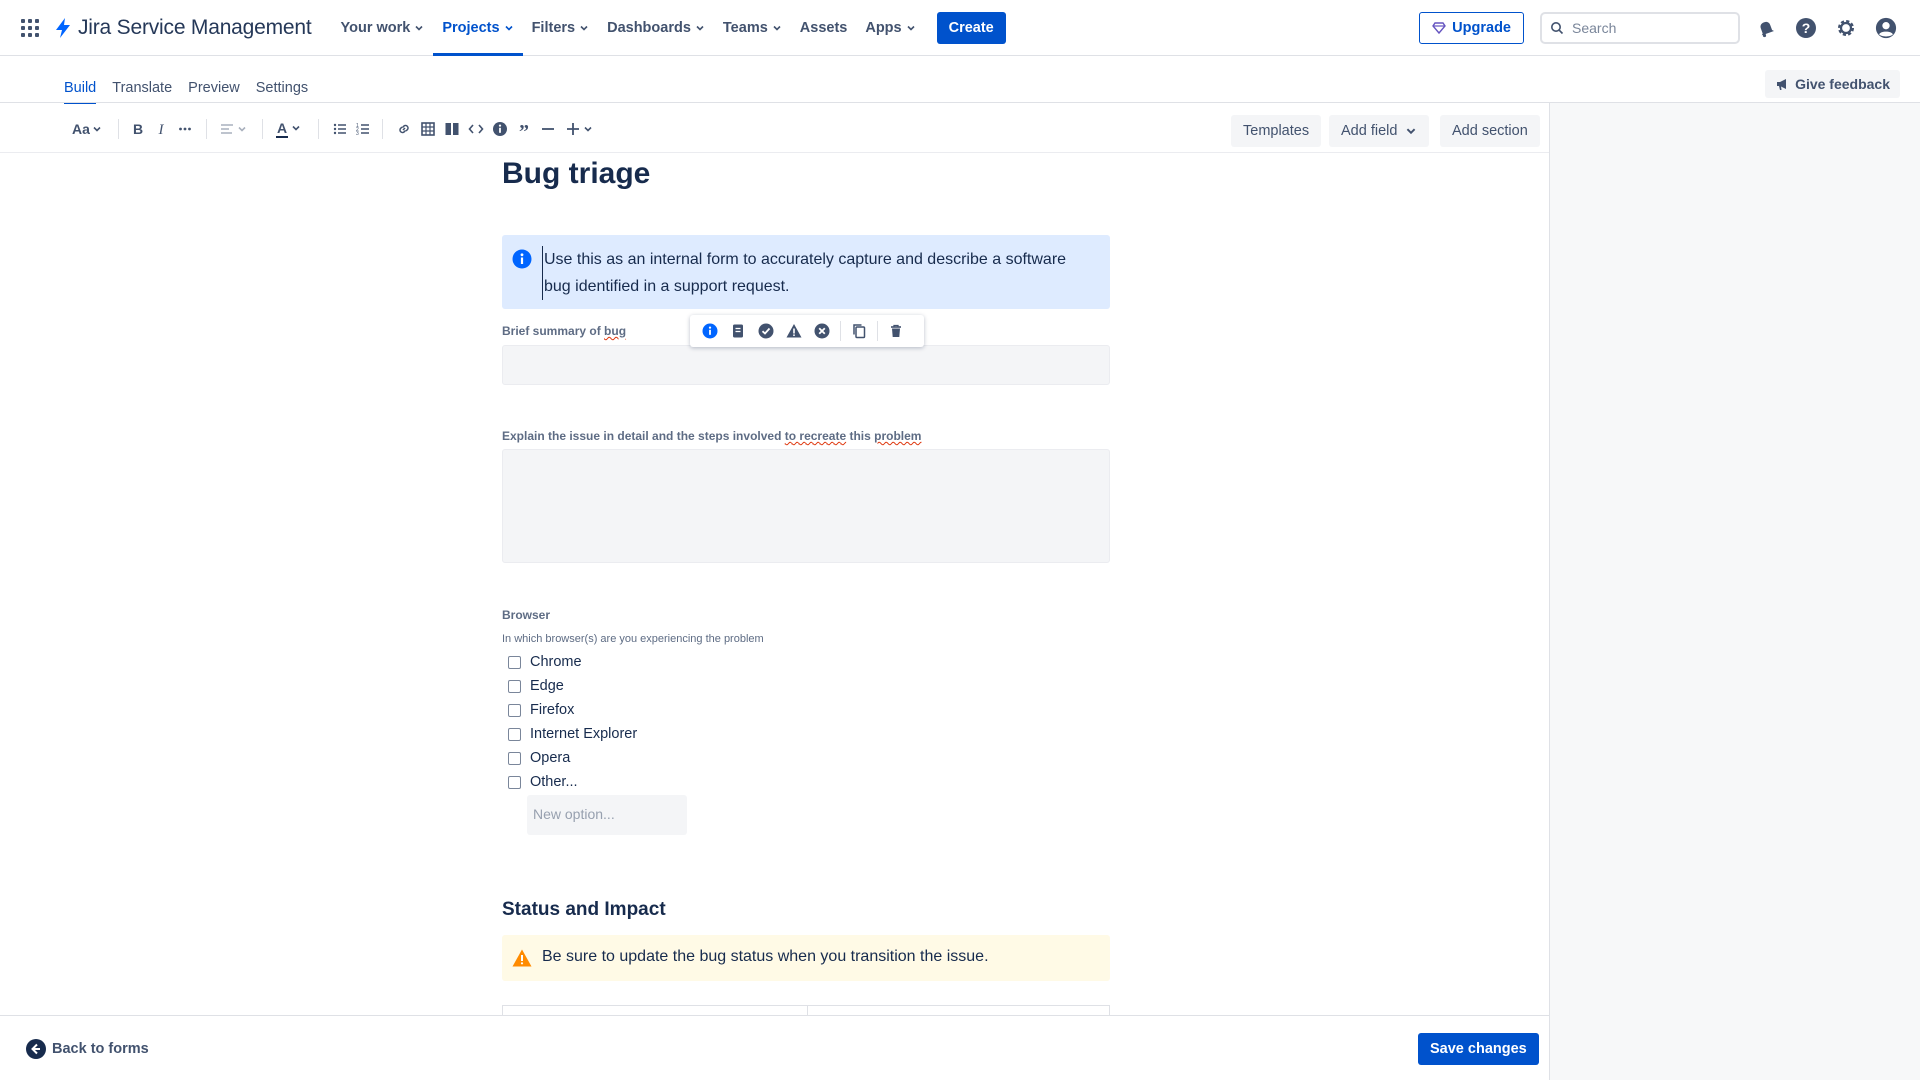 The width and height of the screenshot is (1920, 1080). I want to click on nav-dashboards-label: Dashboards, so click(649, 27).